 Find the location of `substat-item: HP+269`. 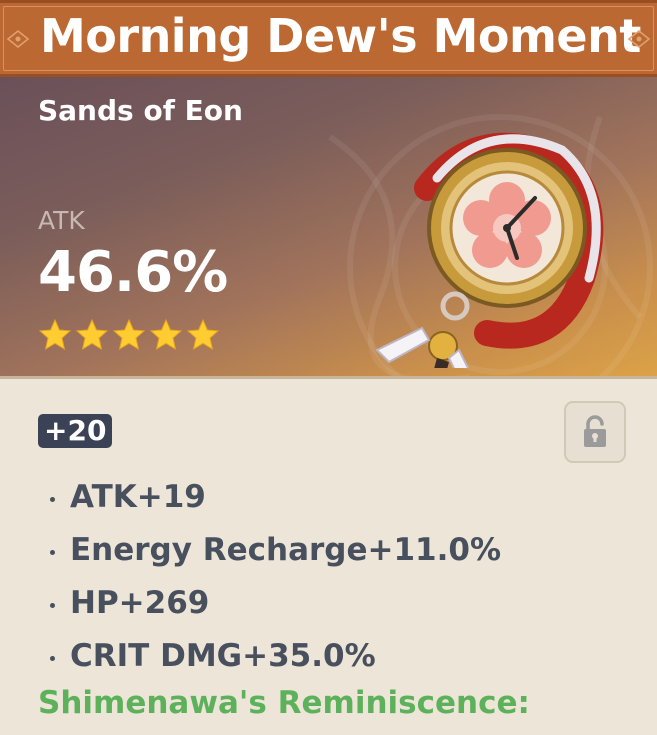

substat-item: HP+269 is located at coordinates (271, 611).